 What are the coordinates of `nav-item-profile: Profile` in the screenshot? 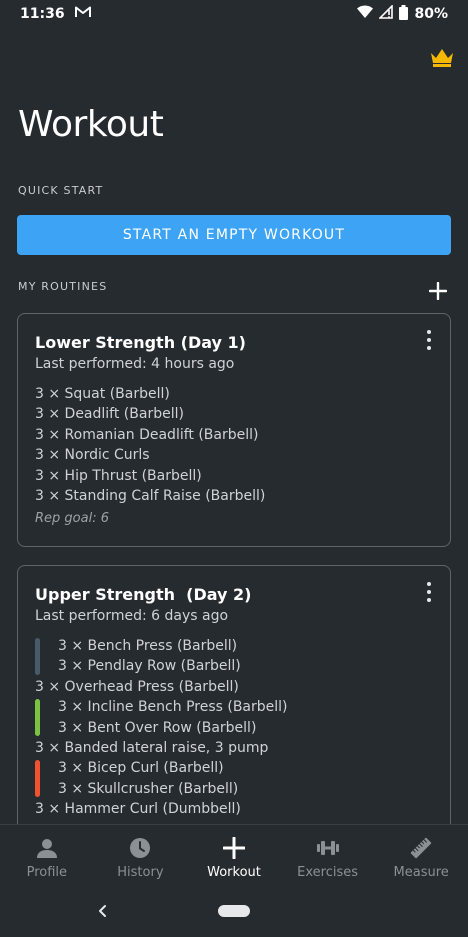 It's located at (47, 857).